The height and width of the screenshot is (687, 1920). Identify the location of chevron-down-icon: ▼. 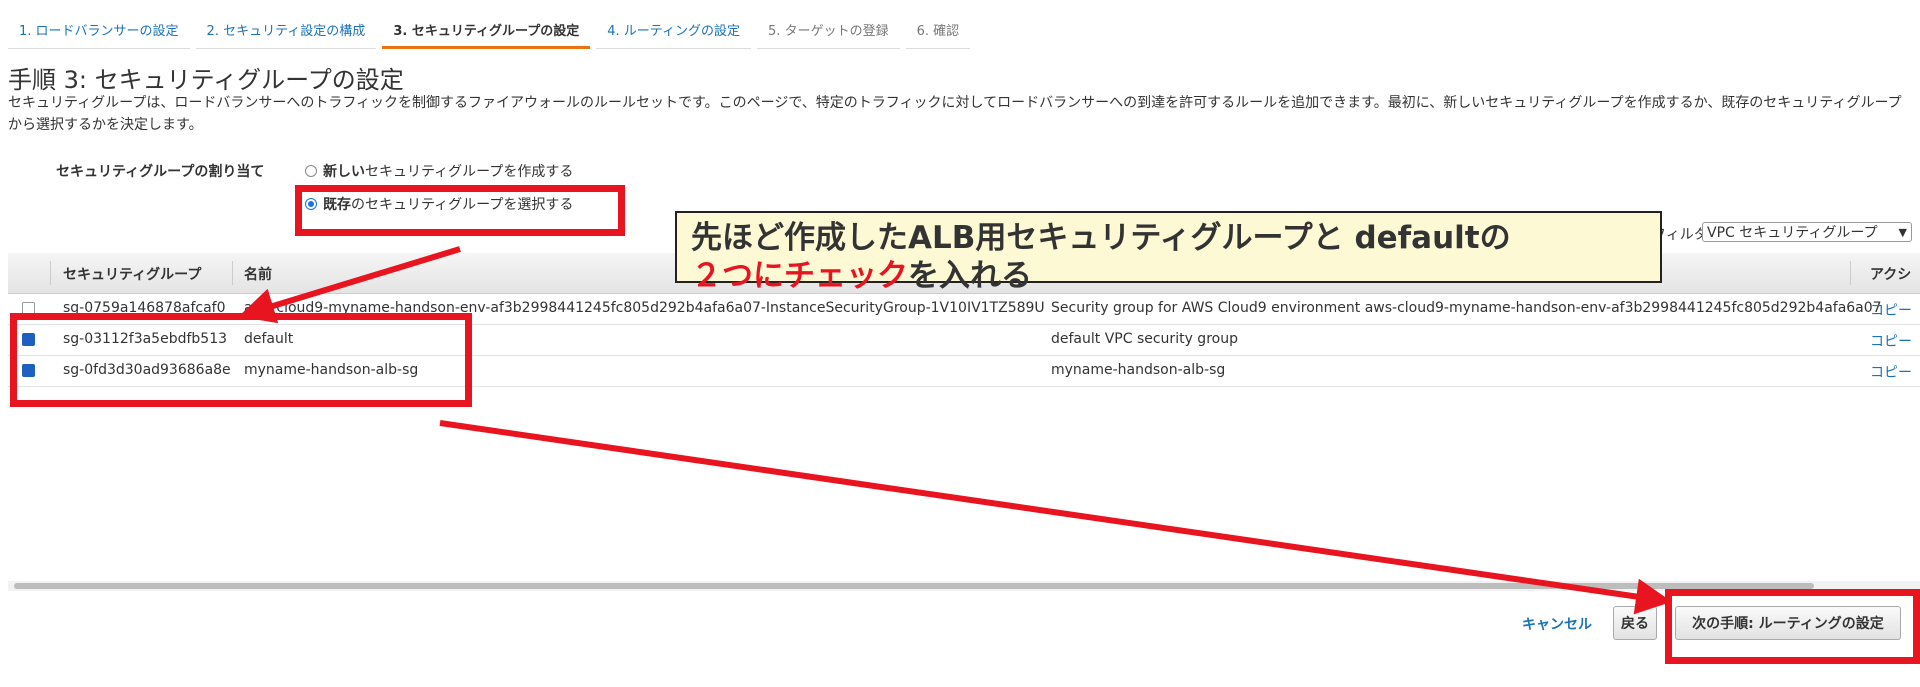
(1902, 232).